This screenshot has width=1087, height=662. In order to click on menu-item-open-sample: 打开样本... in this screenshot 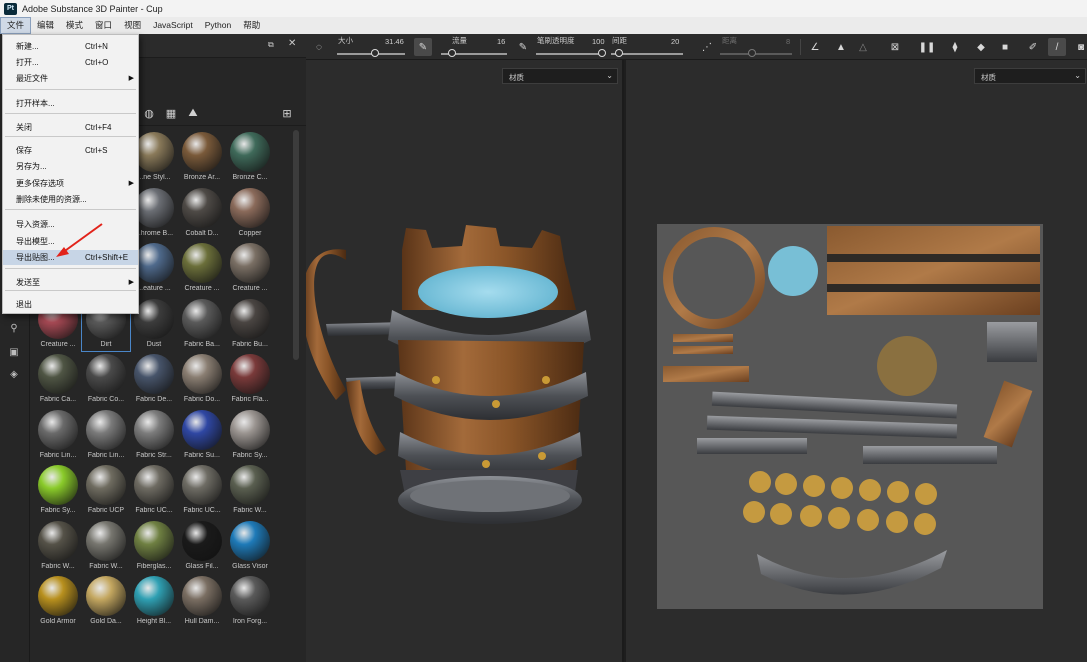, I will do `click(70, 103)`.